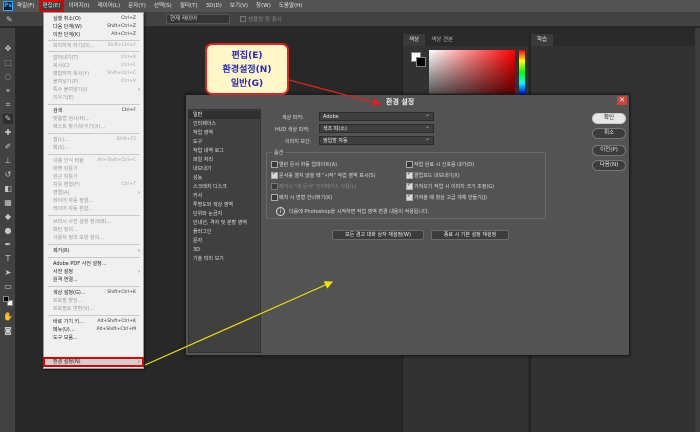 Image resolution: width=700 pixels, height=432 pixels. I want to click on dodge-tool-icon: ●, so click(8, 231).